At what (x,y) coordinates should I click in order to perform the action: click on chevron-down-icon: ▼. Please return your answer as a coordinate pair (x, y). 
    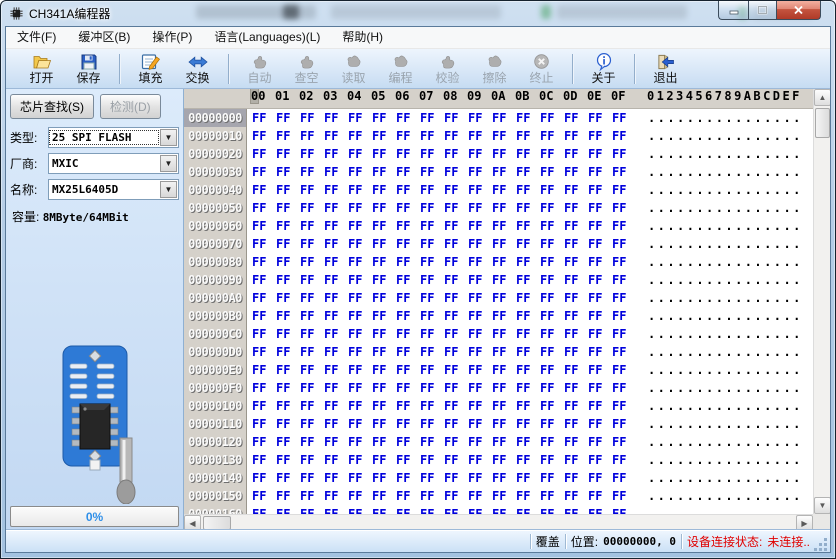
    Looking at the image, I should click on (168, 189).